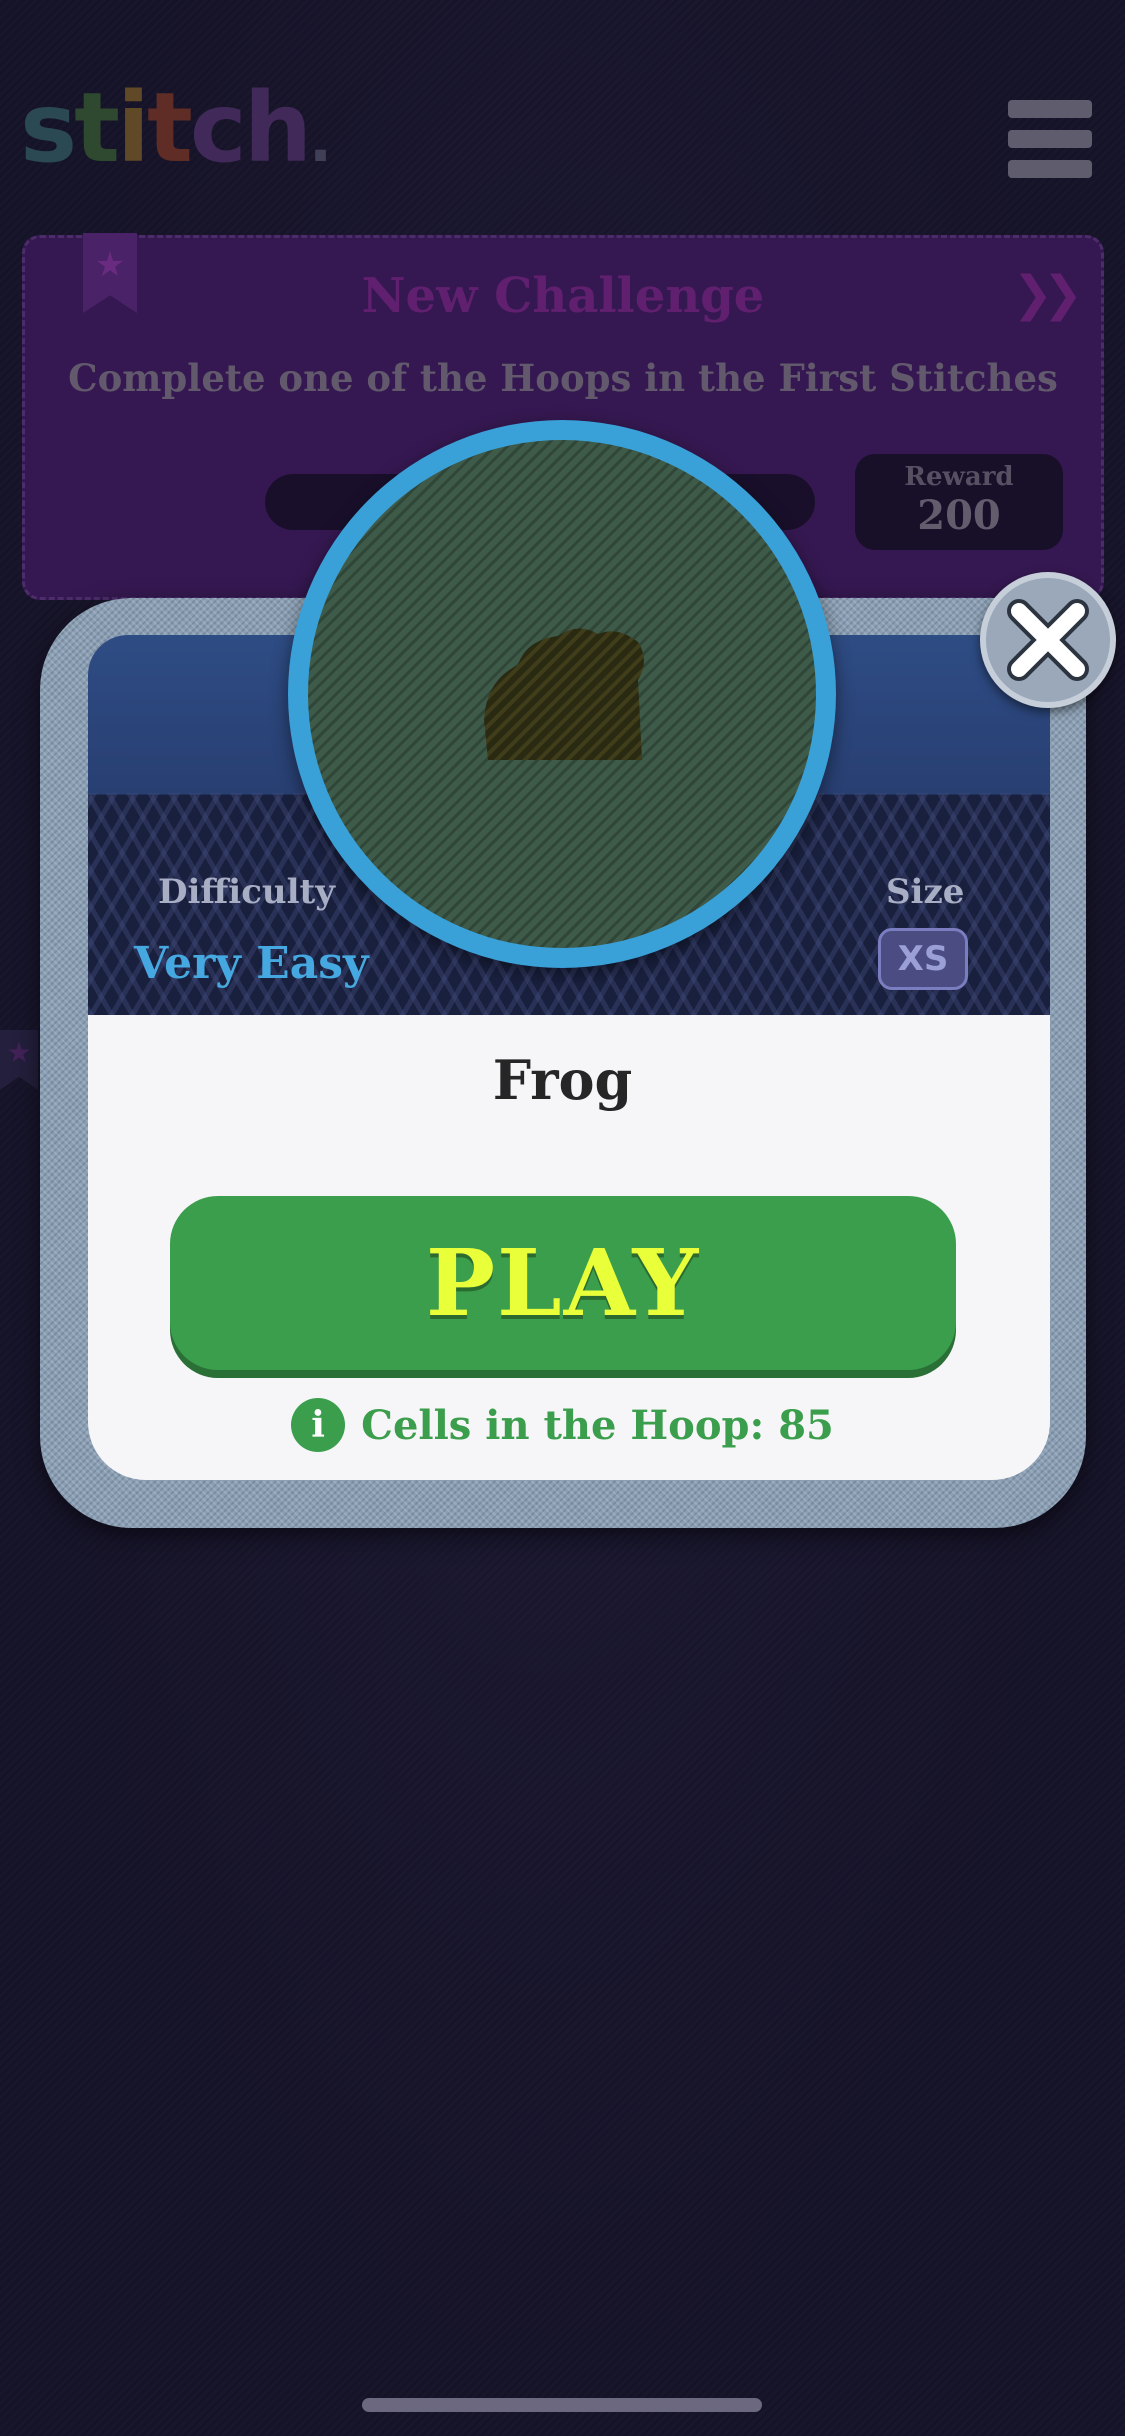 The image size is (1125, 2436). I want to click on frog-silhouette-icon, so click(564, 694).